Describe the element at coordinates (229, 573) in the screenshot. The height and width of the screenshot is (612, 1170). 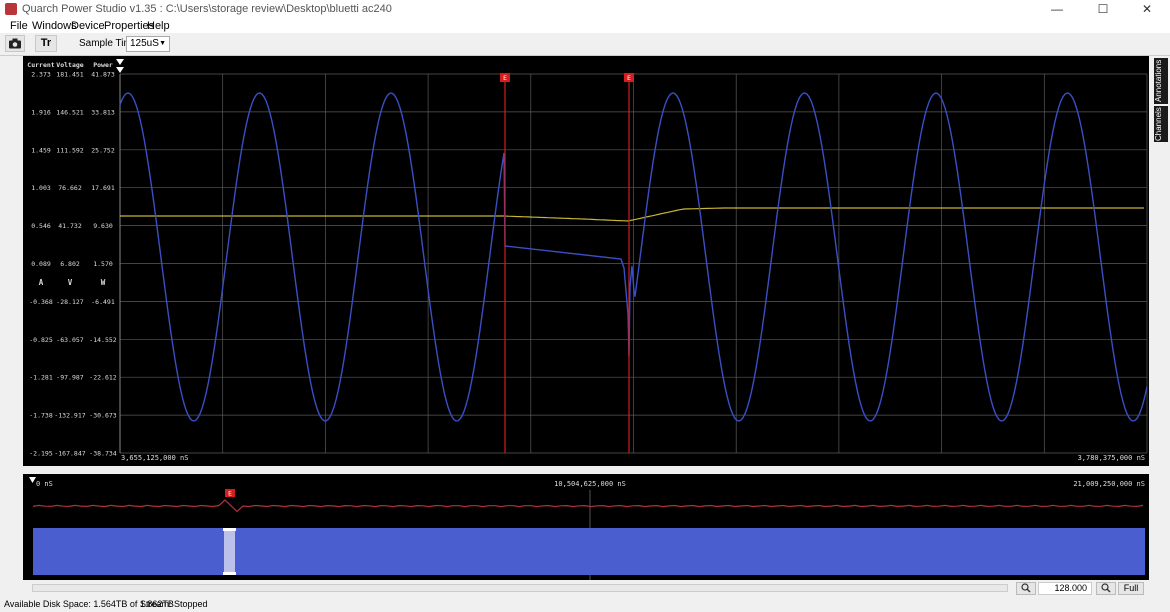
I see `selection-handle-bottom` at that location.